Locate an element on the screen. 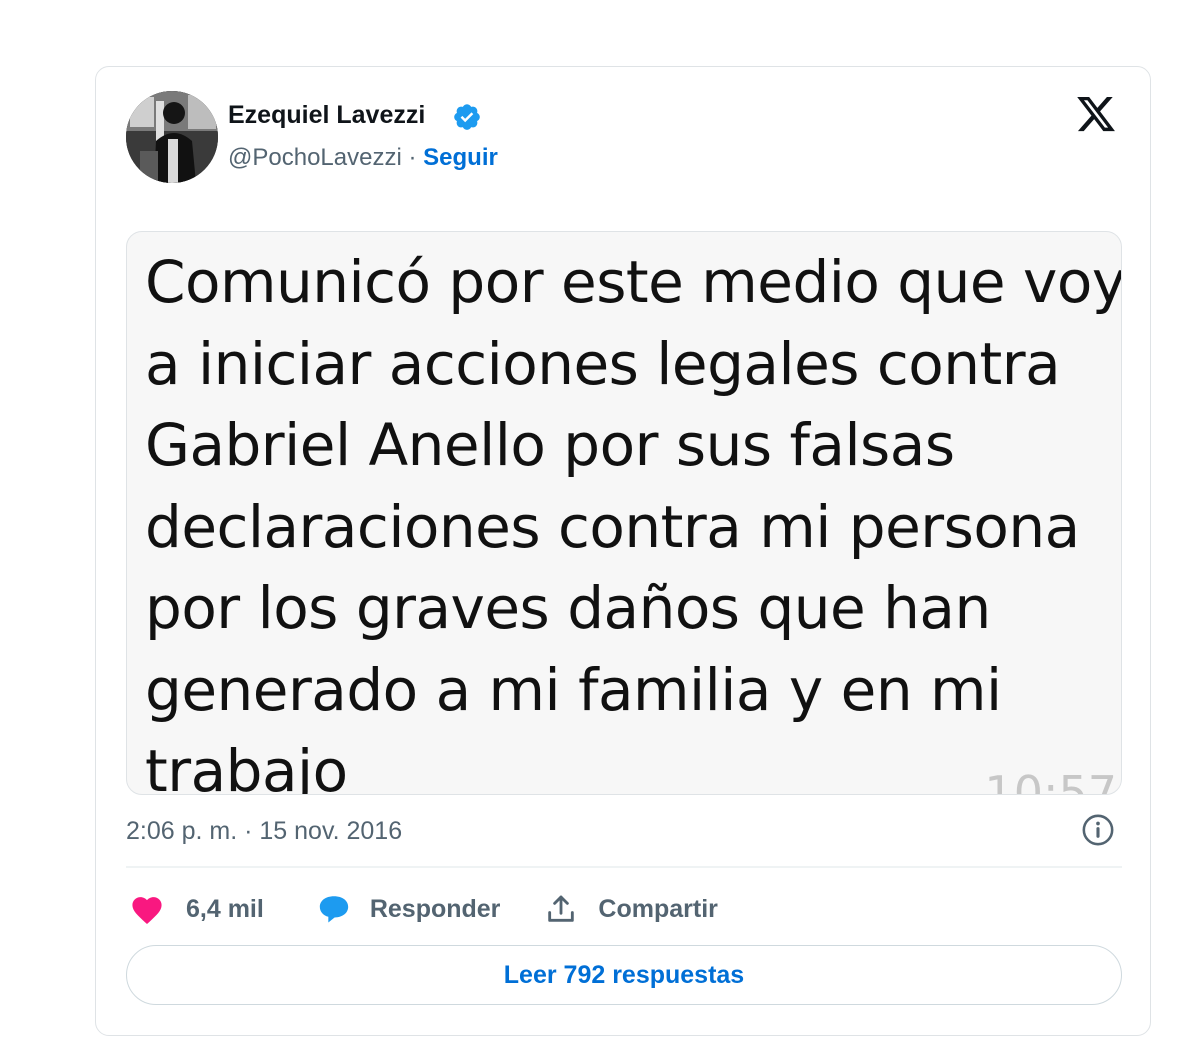  read-replies-label: Leer 792 respuestas is located at coordinates (624, 974).